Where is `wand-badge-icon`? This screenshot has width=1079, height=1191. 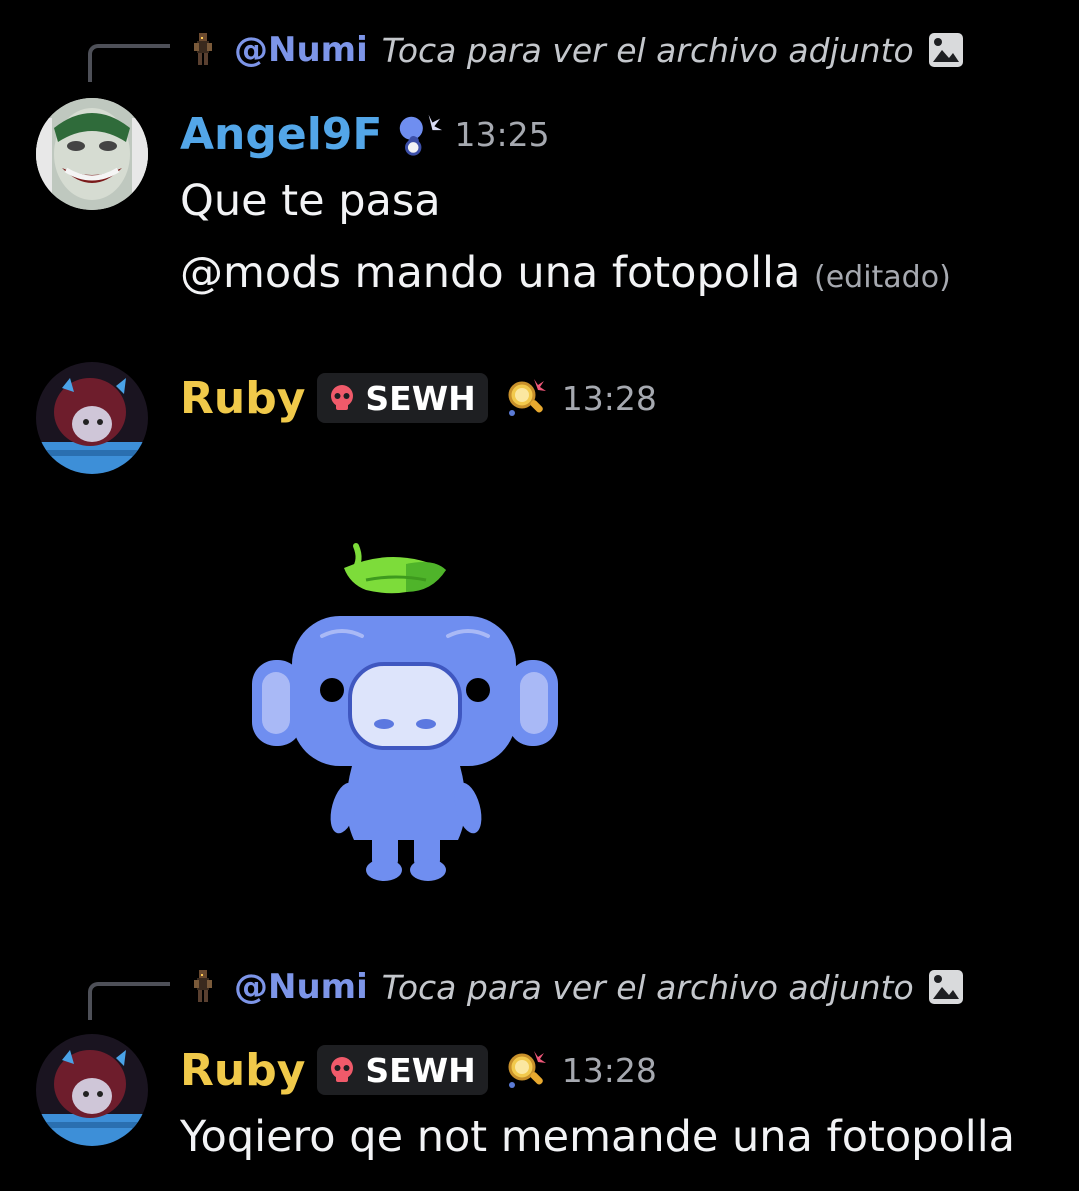
wand-badge-icon is located at coordinates (419, 134).